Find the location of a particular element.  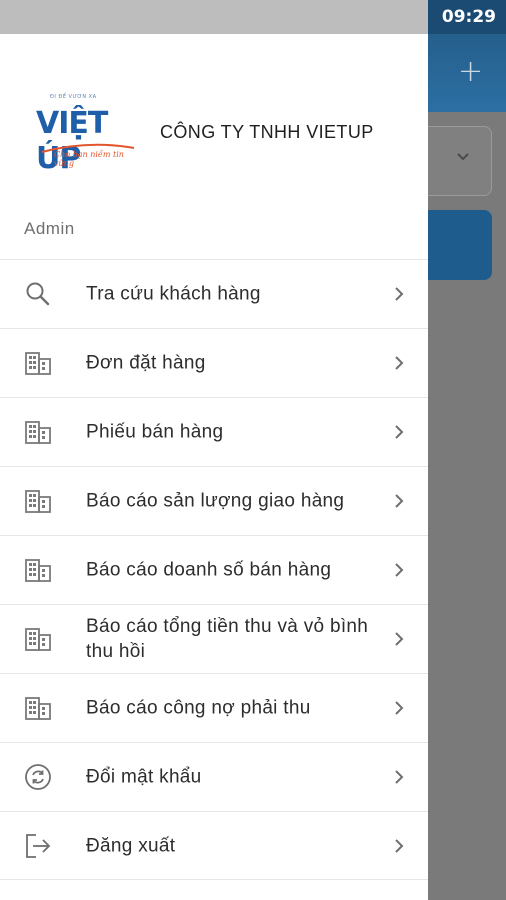

menu-item-label: Báo cáo tổng tiền thu và vỏ bình thu hồi is located at coordinates (227, 639).